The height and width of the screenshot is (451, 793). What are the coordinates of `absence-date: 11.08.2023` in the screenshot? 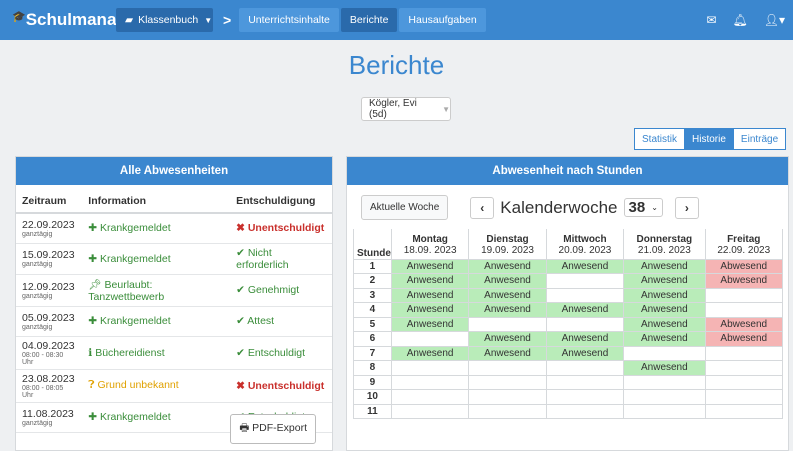 It's located at (48, 413).